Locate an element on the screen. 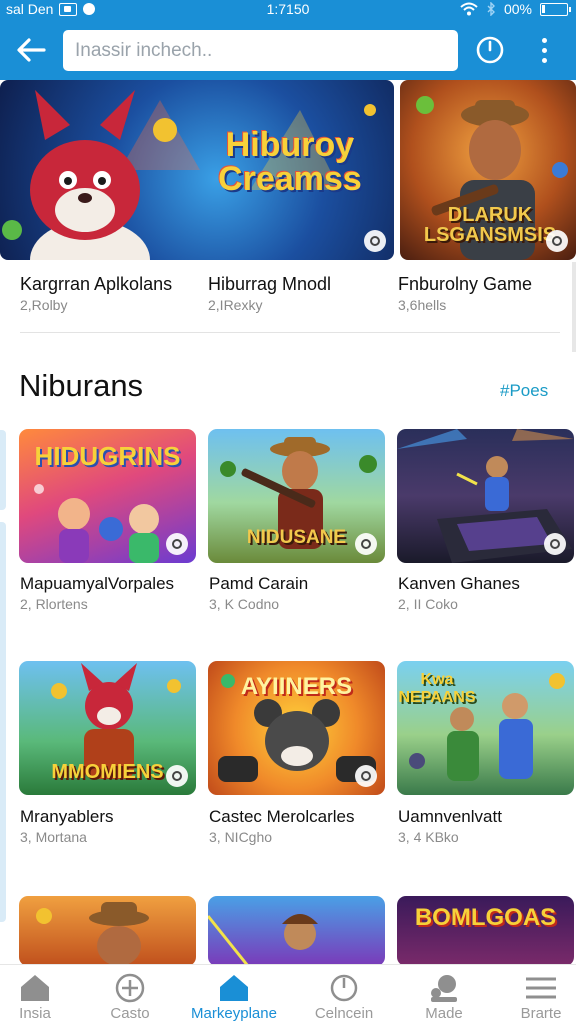  power-icon is located at coordinates (344, 988).